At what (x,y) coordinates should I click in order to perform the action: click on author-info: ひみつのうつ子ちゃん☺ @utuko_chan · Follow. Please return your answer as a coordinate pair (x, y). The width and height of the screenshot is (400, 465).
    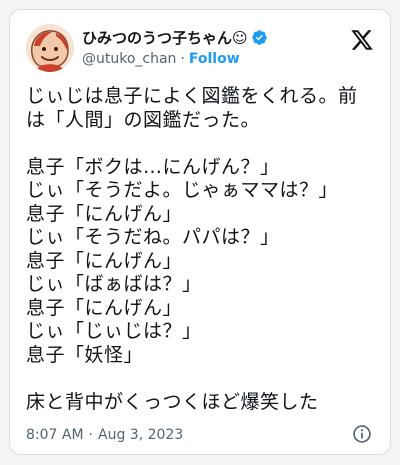
    Looking at the image, I should click on (208, 47).